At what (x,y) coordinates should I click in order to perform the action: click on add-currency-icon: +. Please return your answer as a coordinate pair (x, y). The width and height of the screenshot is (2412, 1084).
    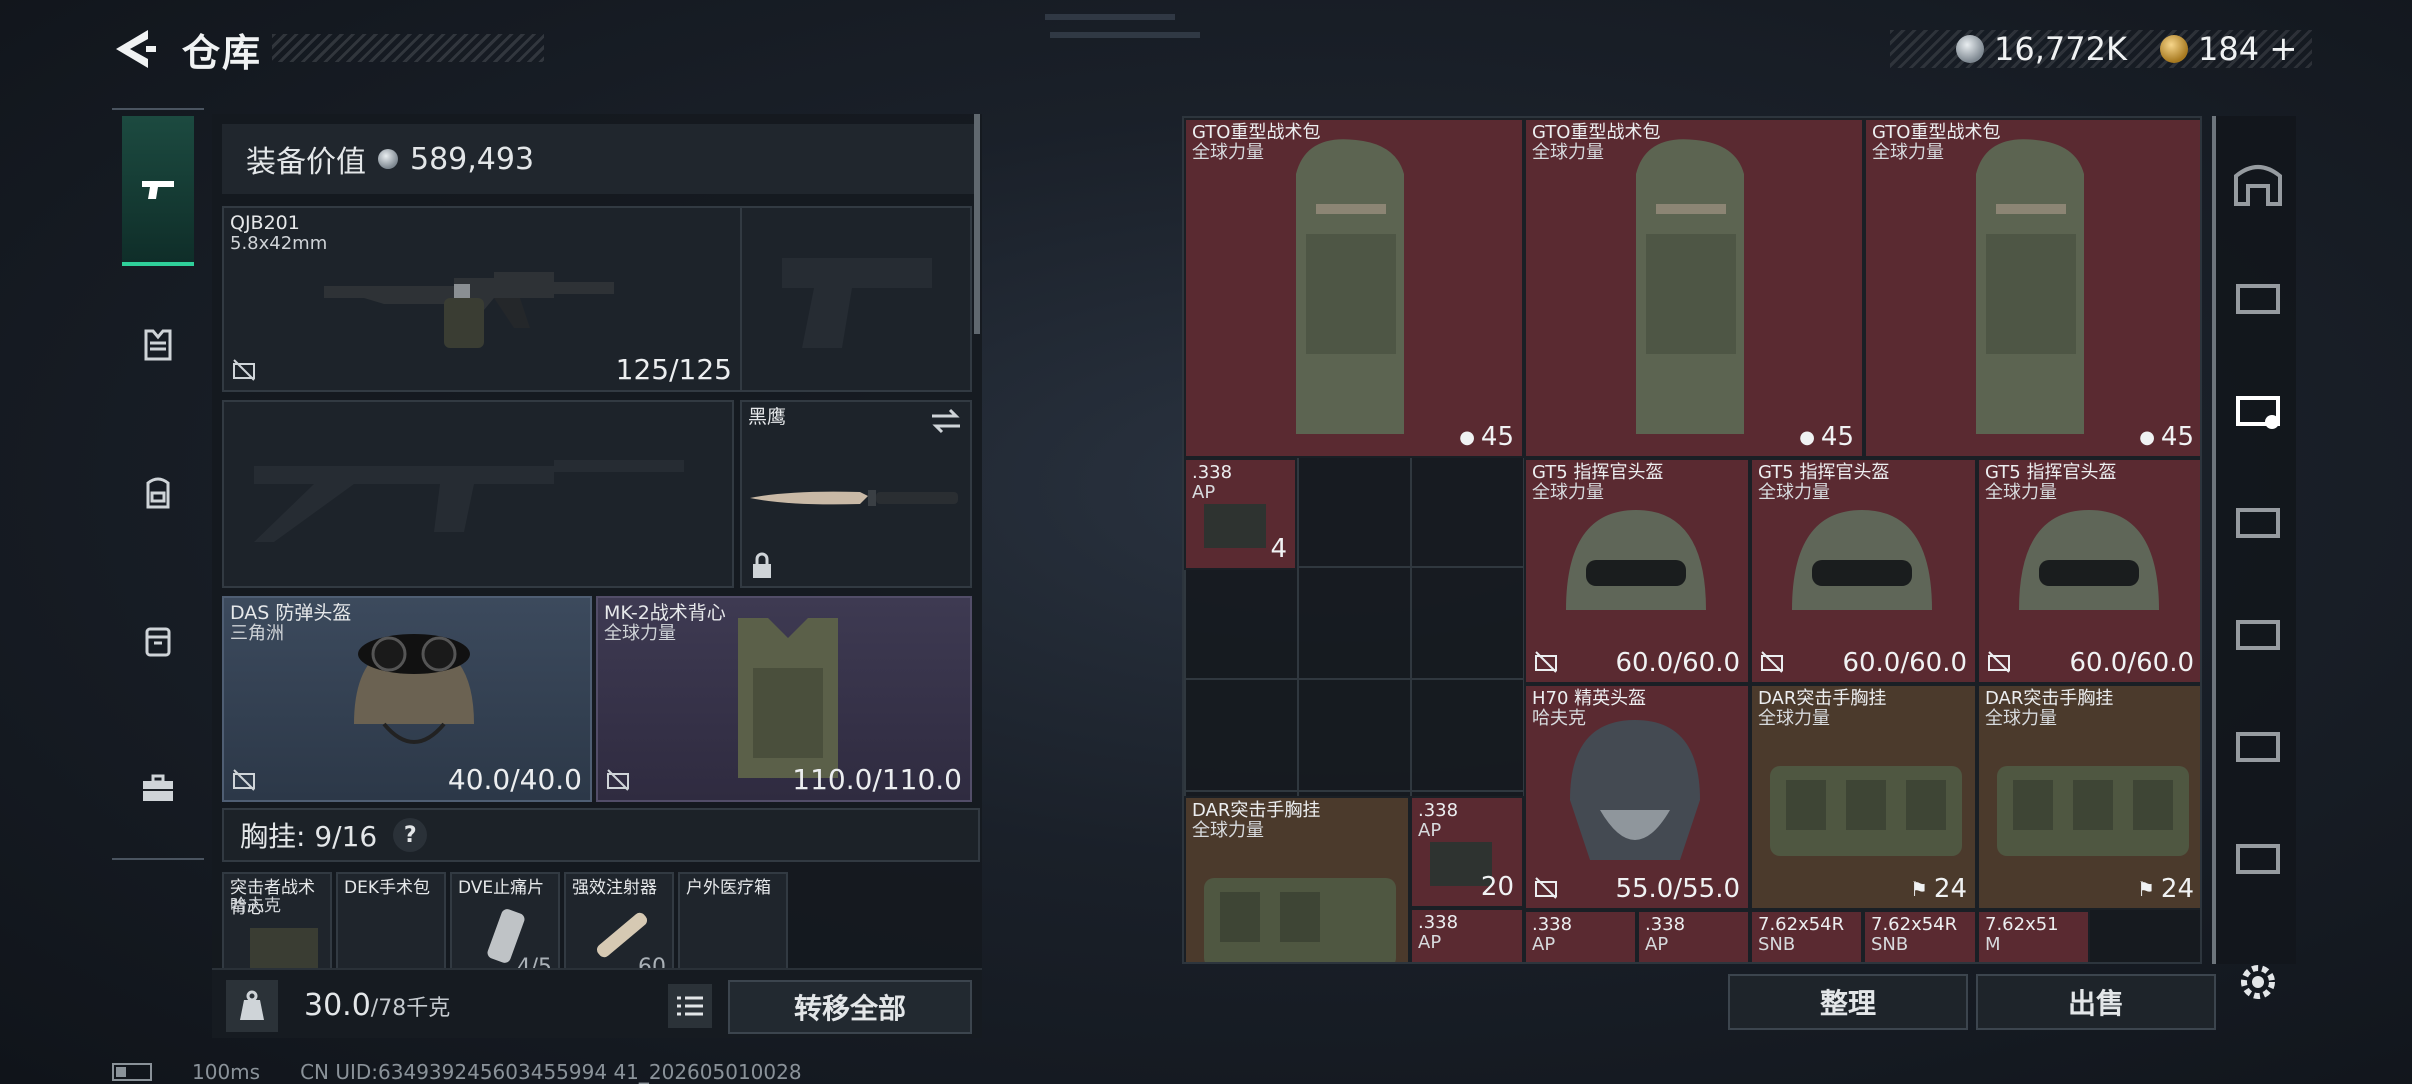
    Looking at the image, I should click on (2283, 49).